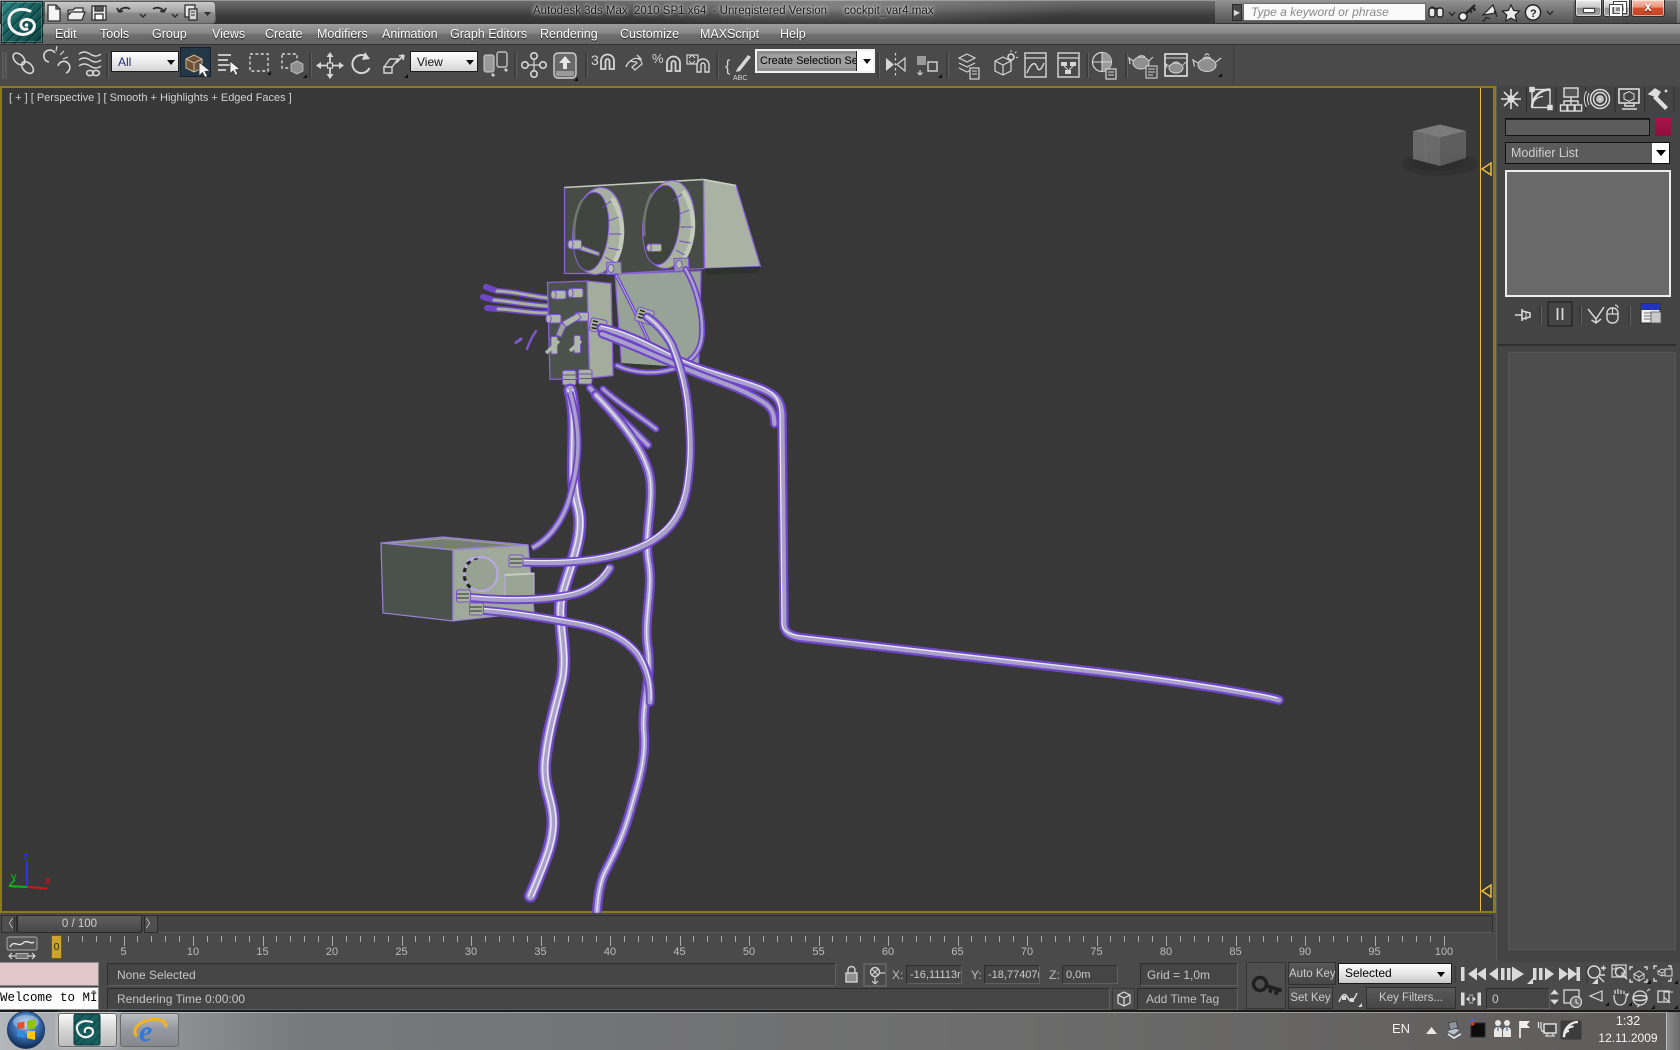 The width and height of the screenshot is (1680, 1050). Describe the element at coordinates (740, 78) in the screenshot. I see `svg-text: ABC` at that location.